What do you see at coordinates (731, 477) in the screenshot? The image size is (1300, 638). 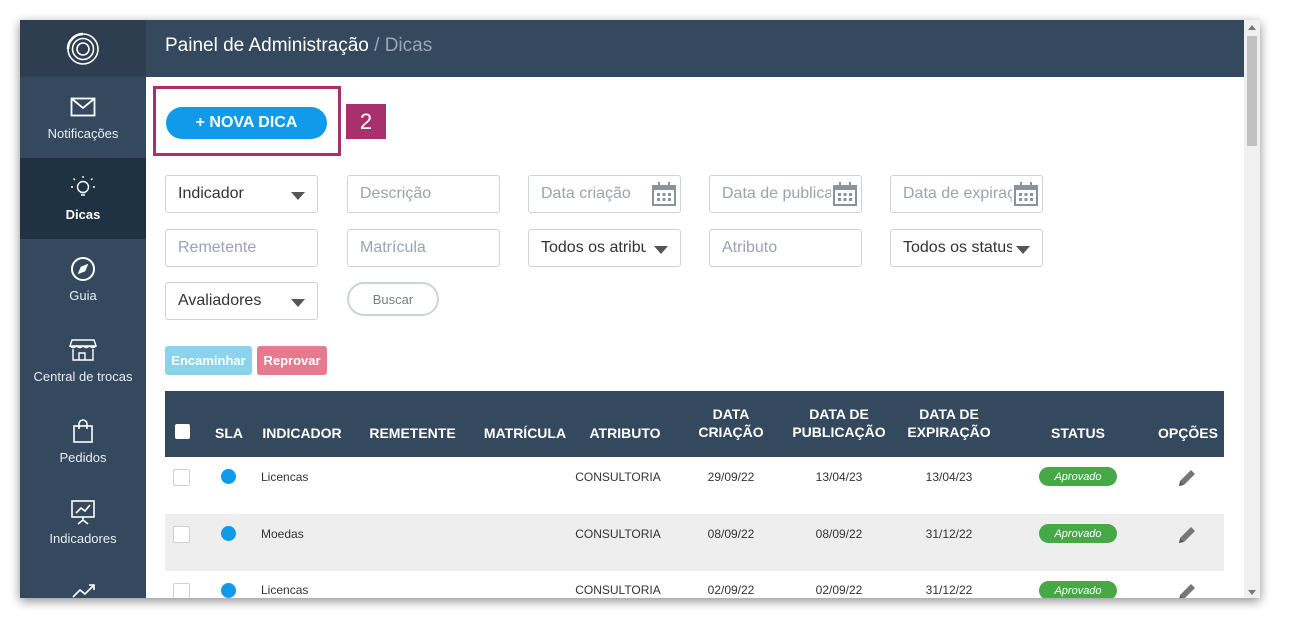 I see `cell-creation-date: 29/09/22` at bounding box center [731, 477].